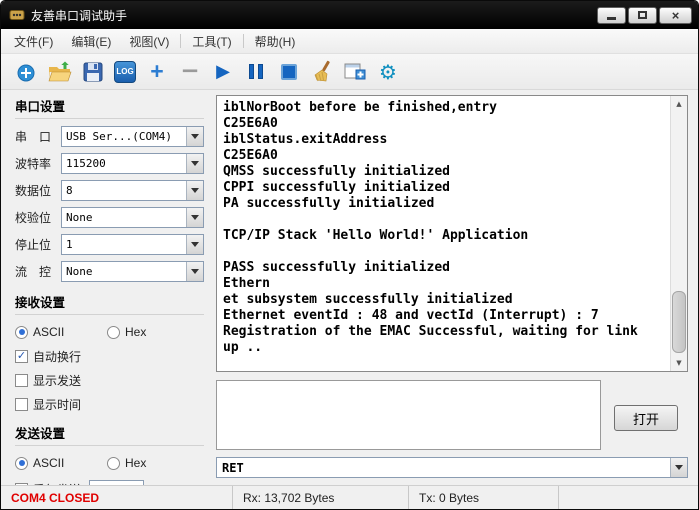  I want to click on window-controls: ×, so click(644, 15).